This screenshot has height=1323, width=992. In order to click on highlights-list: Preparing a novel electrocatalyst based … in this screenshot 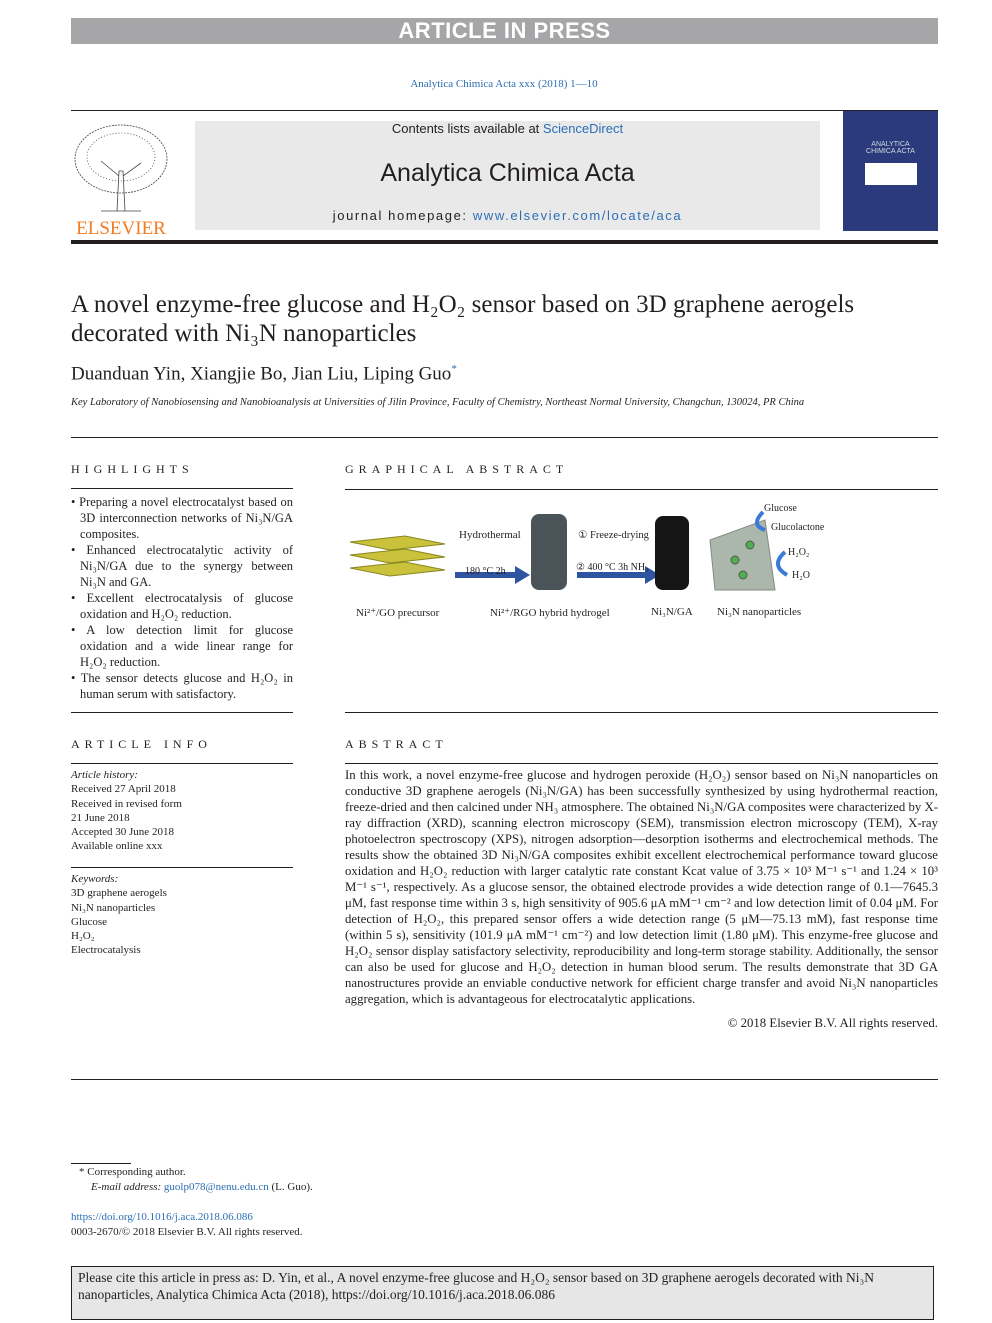, I will do `click(182, 598)`.